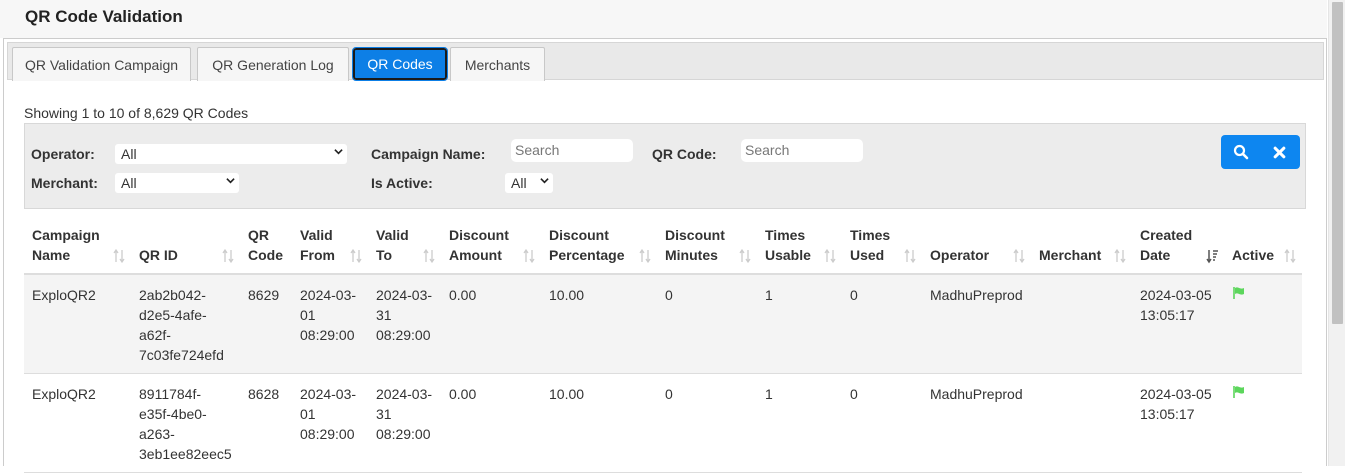  Describe the element at coordinates (802, 150) in the screenshot. I see `qr-code-search-input: Search` at that location.